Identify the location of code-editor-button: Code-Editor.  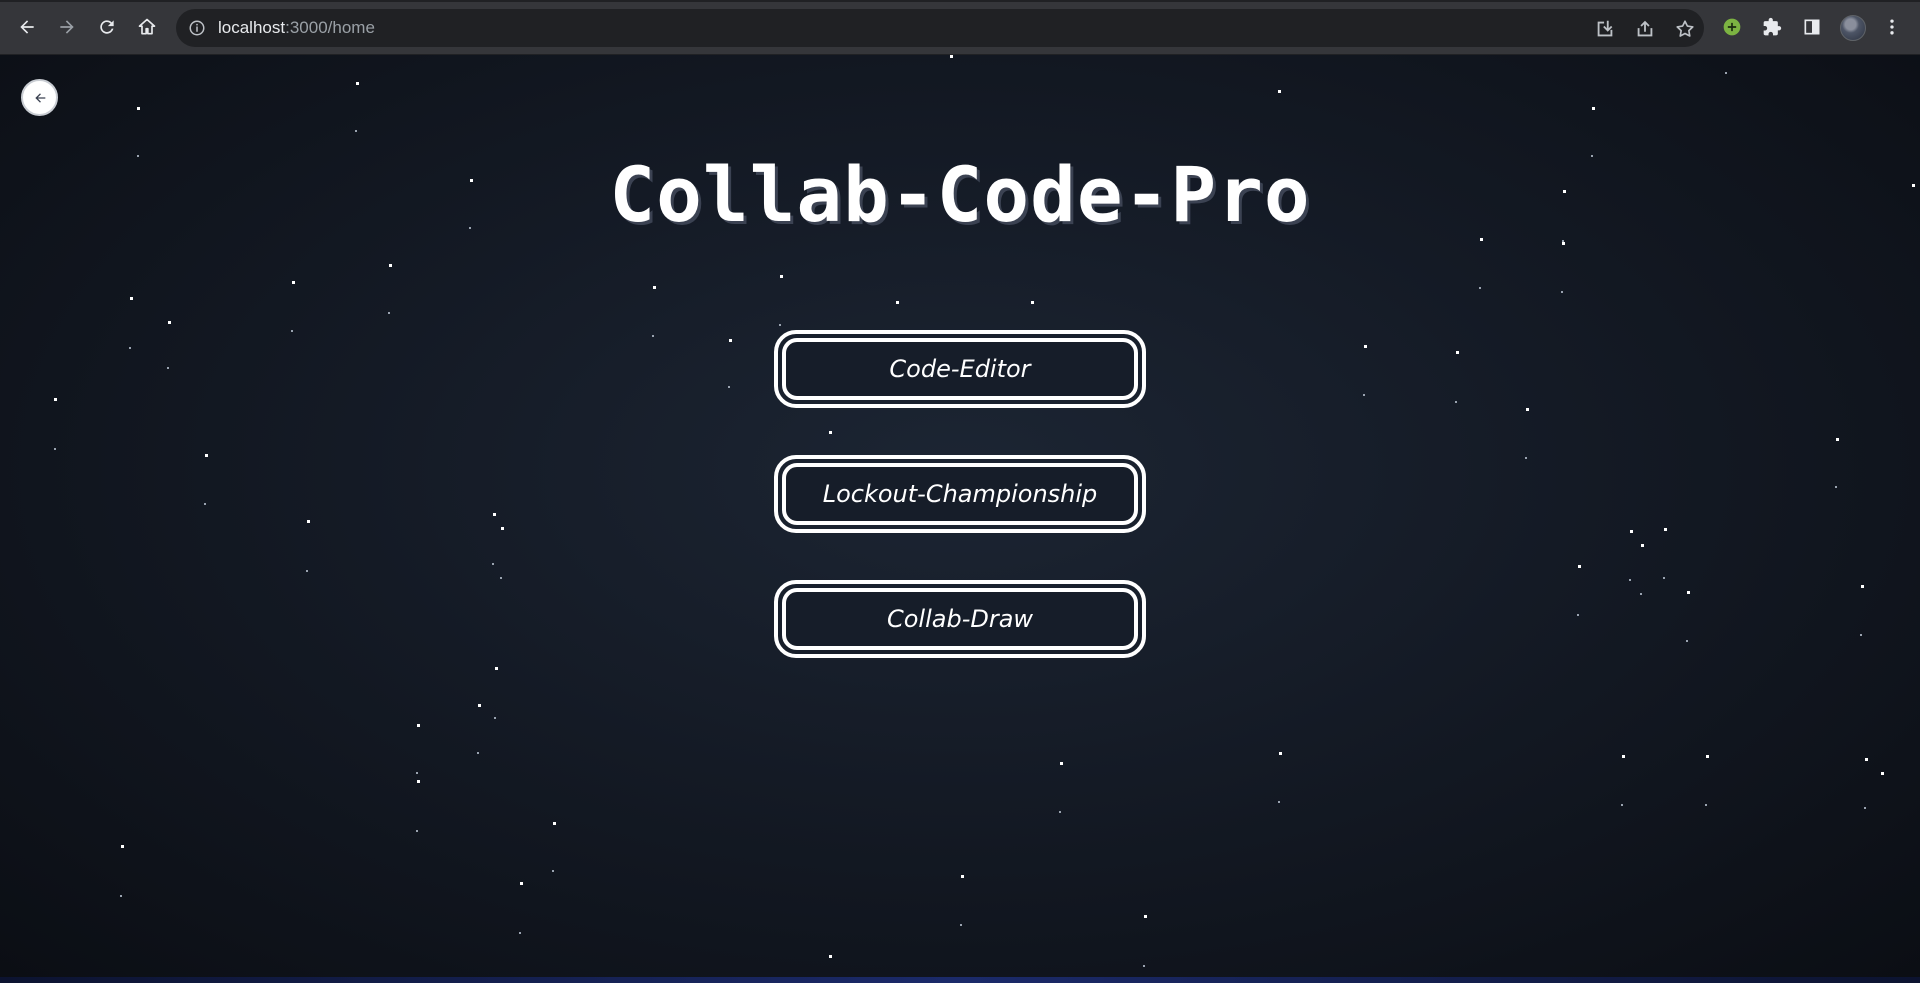
(960, 369).